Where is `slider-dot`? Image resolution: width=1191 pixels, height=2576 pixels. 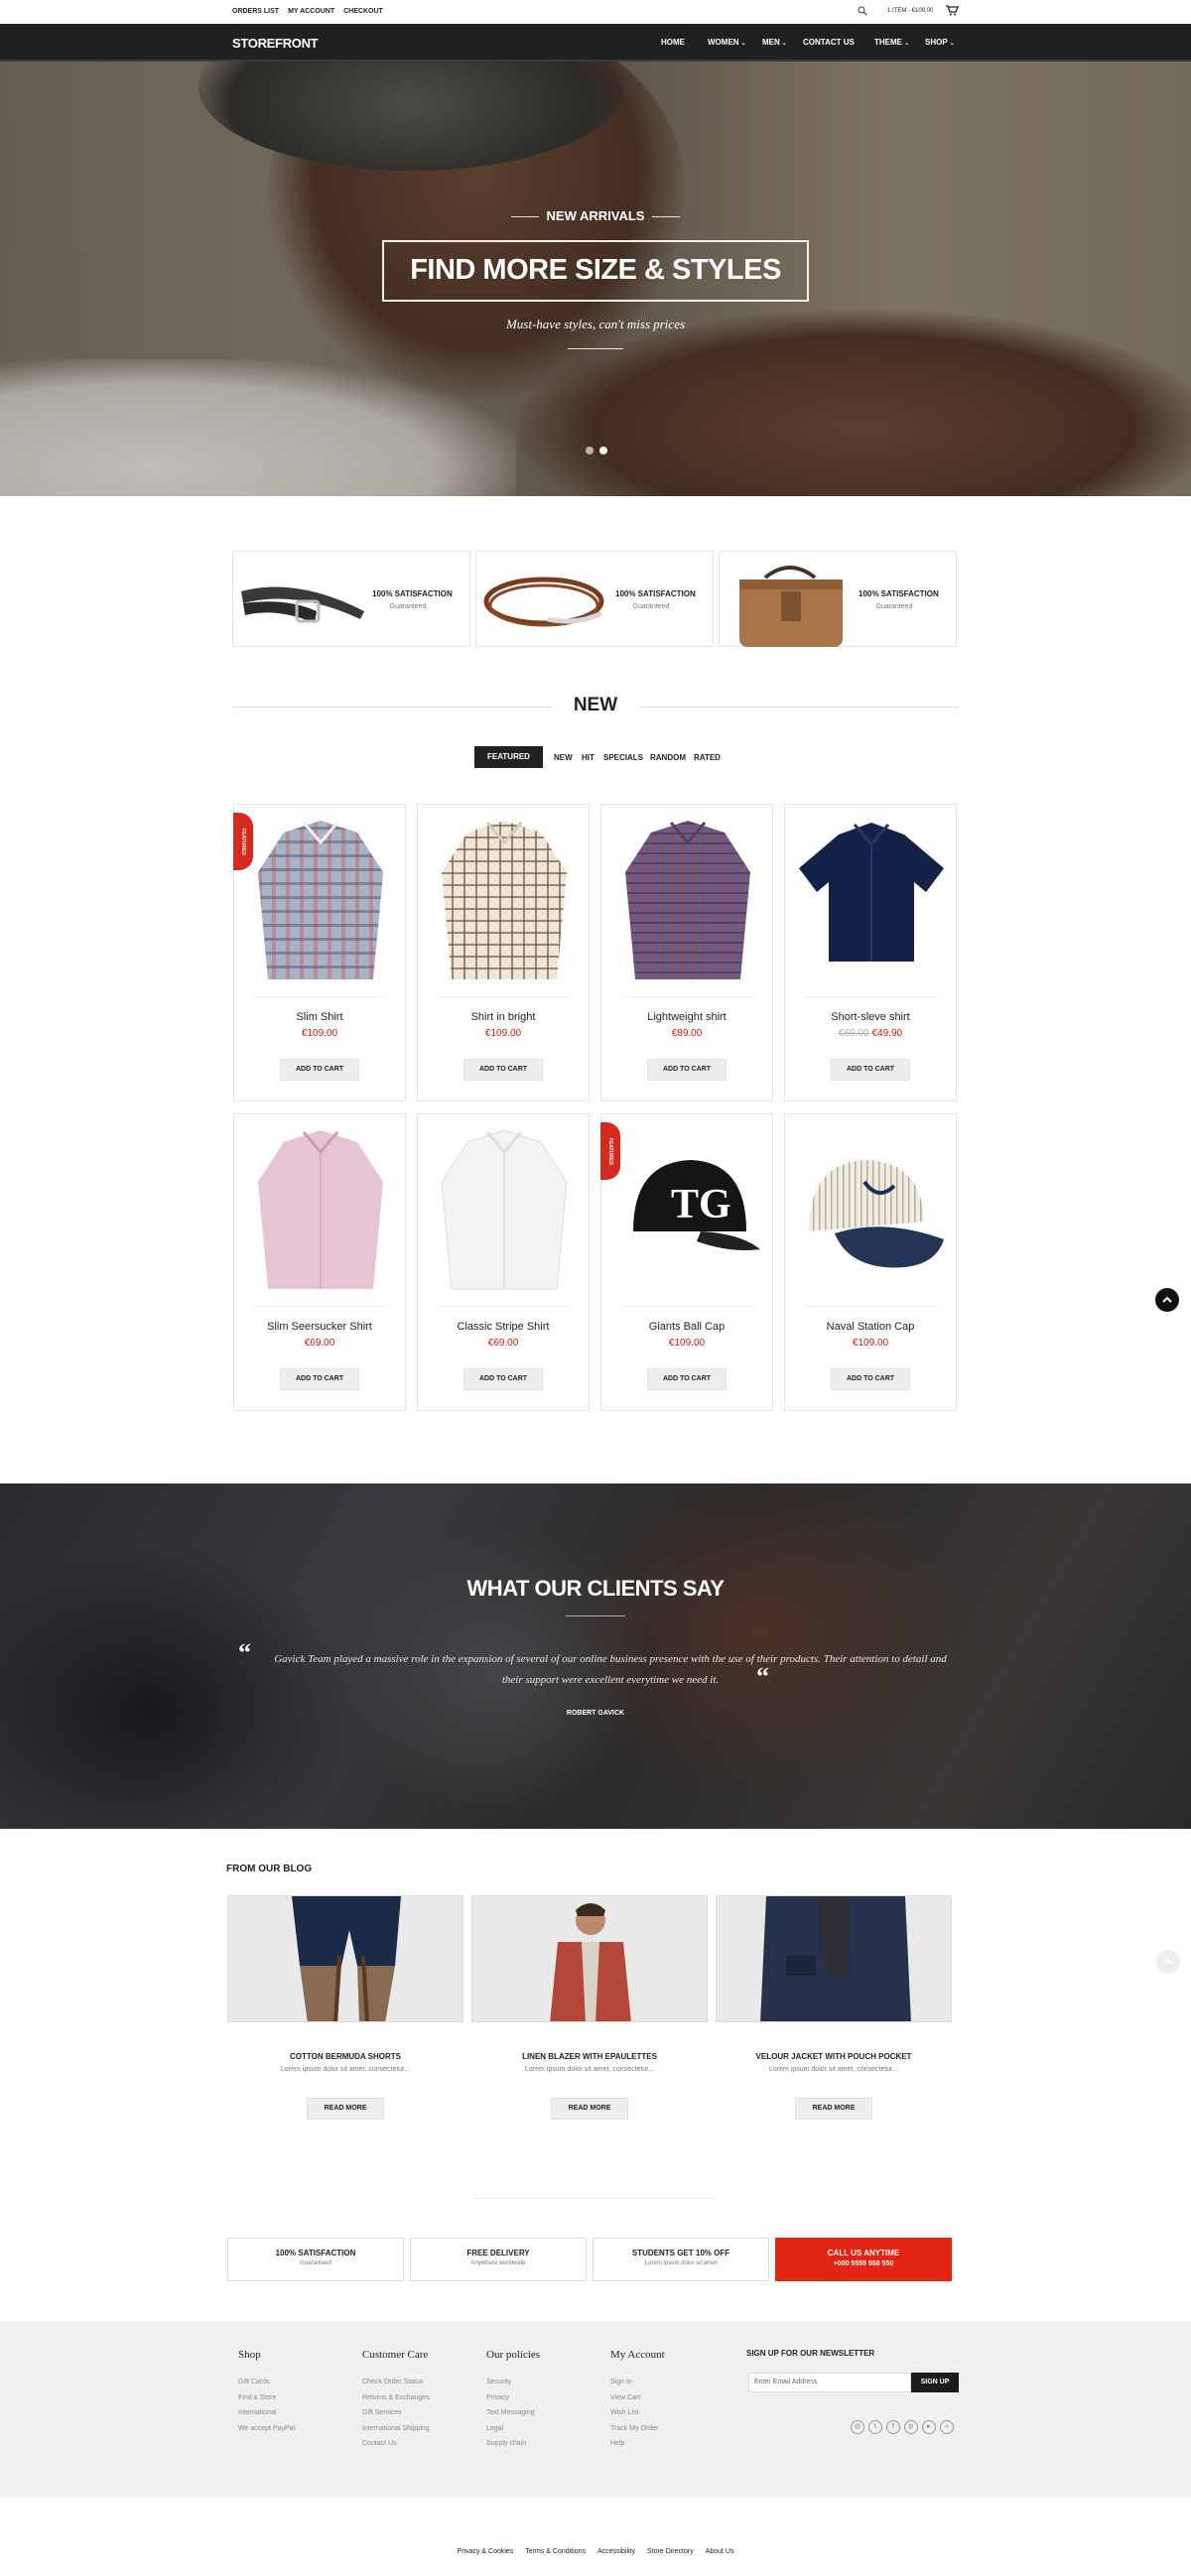
slider-dot is located at coordinates (590, 451).